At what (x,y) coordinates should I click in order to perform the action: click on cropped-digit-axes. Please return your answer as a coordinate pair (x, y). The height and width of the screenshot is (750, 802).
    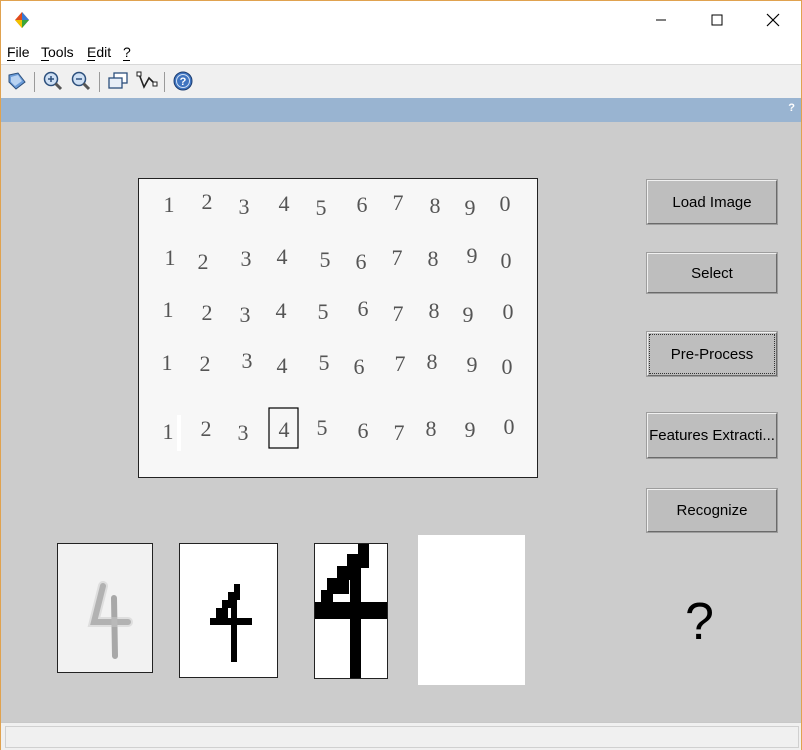
    Looking at the image, I should click on (105, 608).